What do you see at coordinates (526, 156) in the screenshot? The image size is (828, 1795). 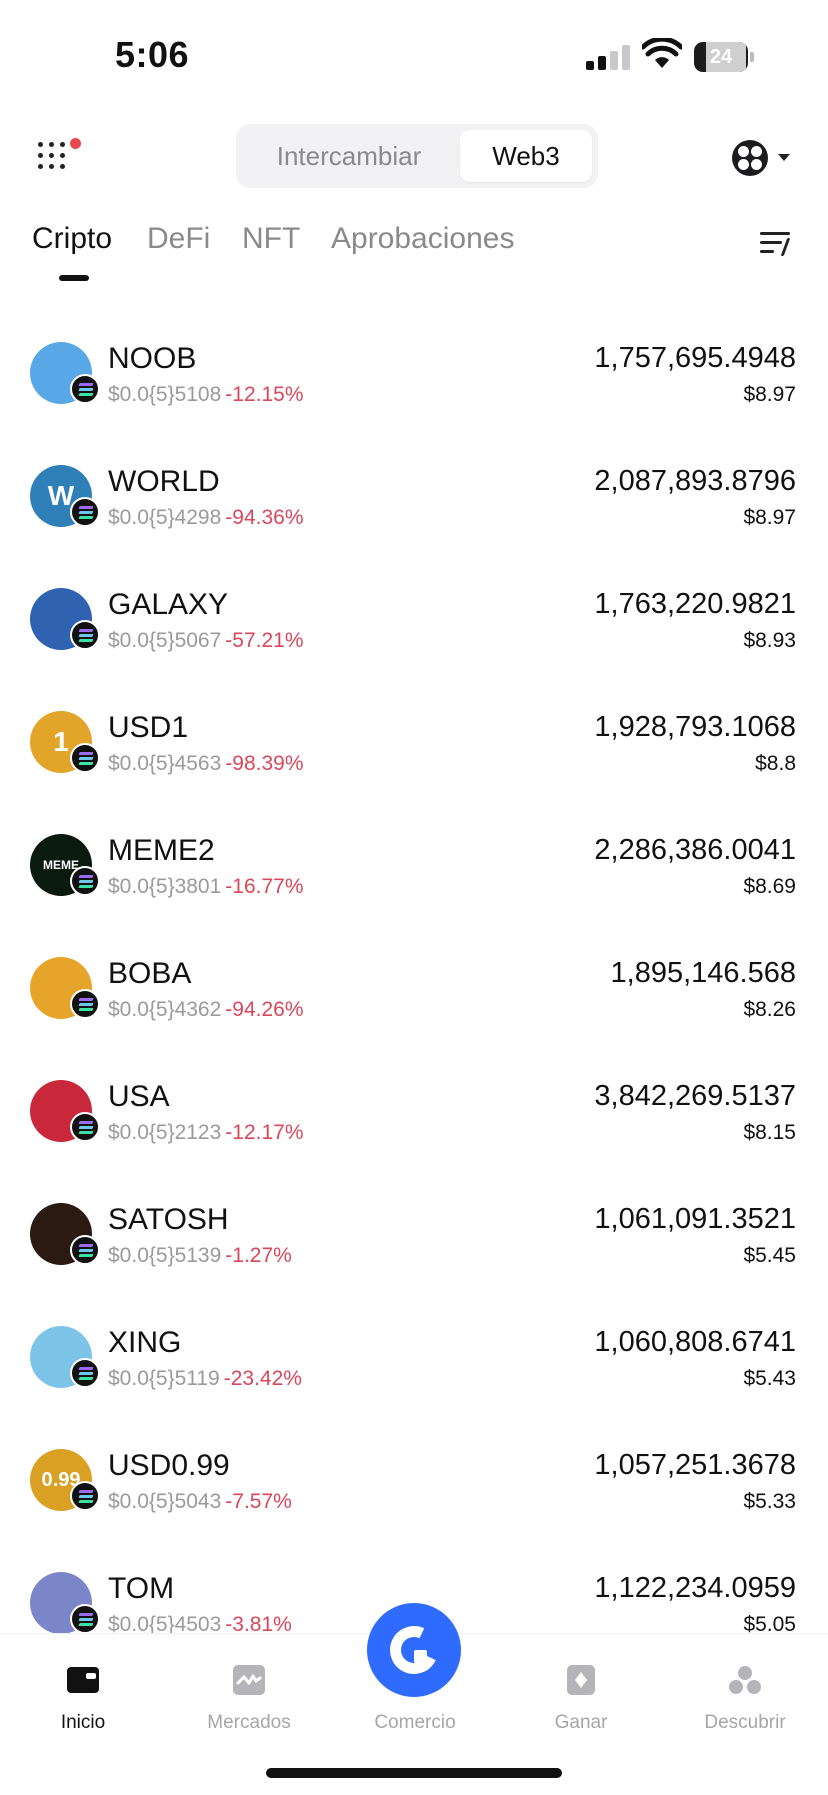 I see `segment-web3: Web3` at bounding box center [526, 156].